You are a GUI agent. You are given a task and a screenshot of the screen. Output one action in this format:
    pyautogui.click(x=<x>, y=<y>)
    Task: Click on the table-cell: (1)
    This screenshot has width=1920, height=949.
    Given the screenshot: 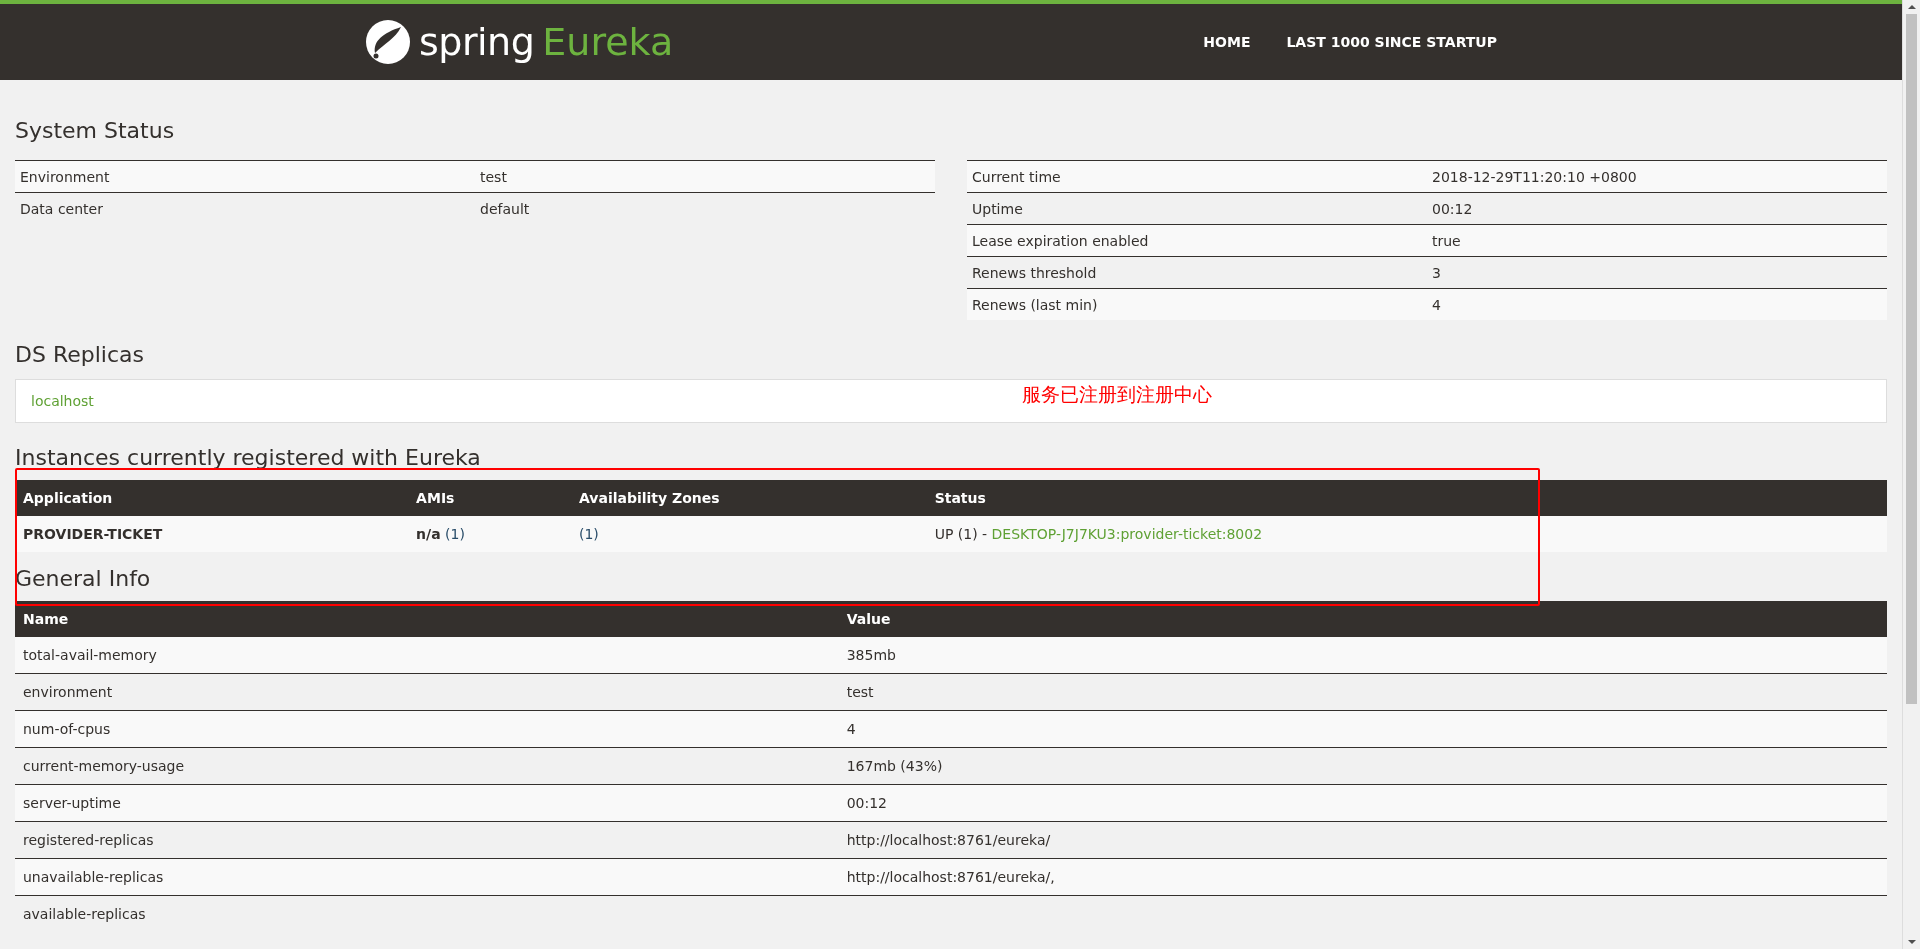 What is the action you would take?
    pyautogui.click(x=748, y=534)
    